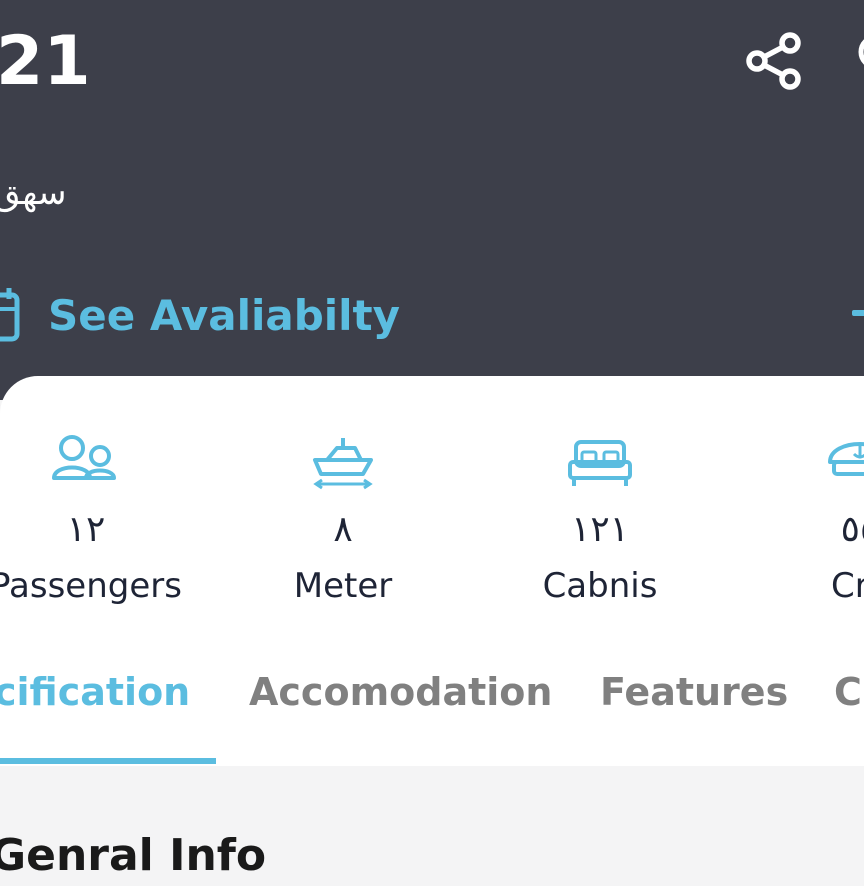 Image resolution: width=864 pixels, height=886 pixels. What do you see at coordinates (84, 457) in the screenshot?
I see `passengers-icon` at bounding box center [84, 457].